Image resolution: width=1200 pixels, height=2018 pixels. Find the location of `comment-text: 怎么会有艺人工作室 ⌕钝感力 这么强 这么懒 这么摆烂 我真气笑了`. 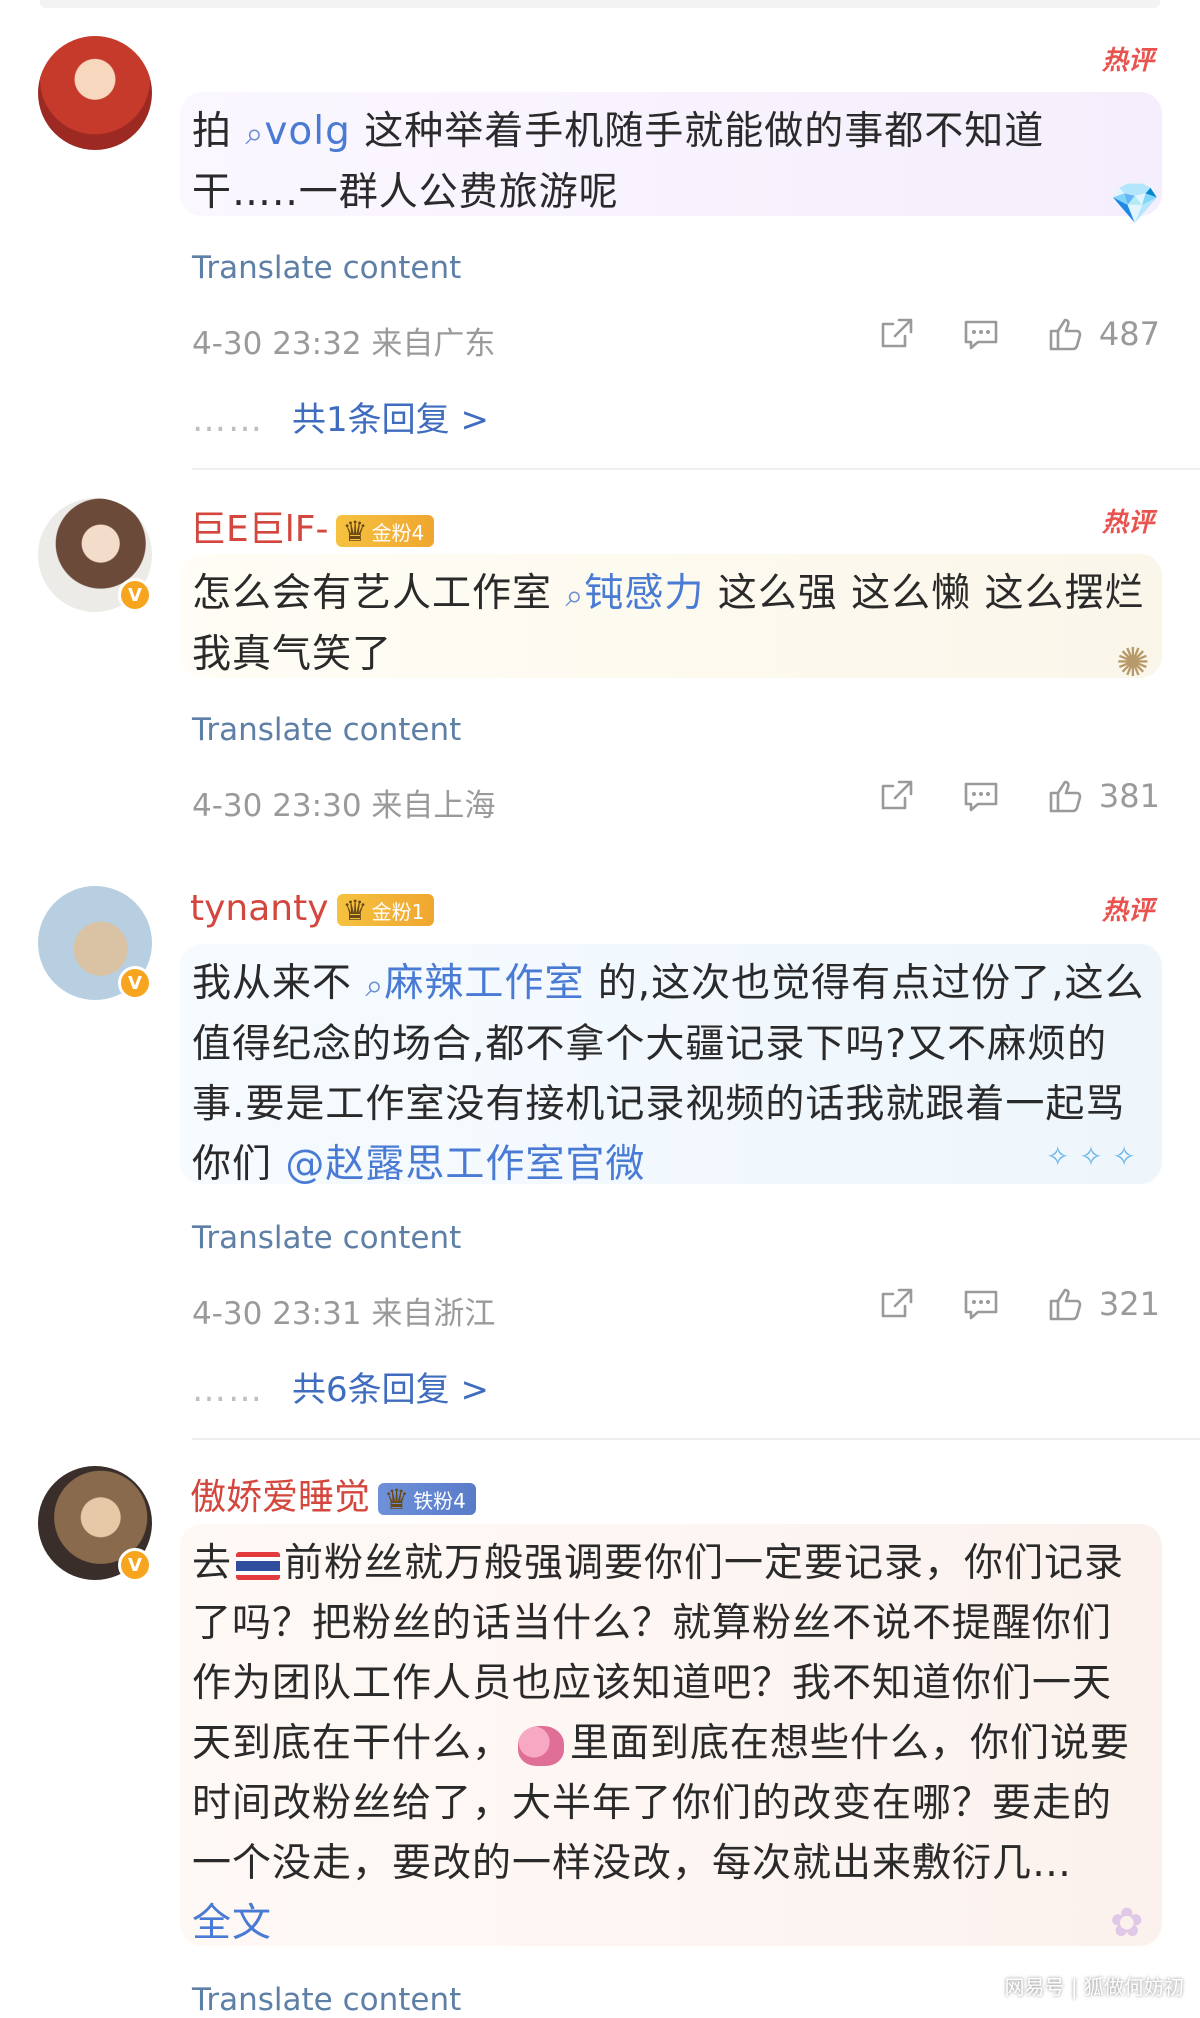

comment-text: 怎么会有艺人工作室 ⌕钝感力 这么强 这么懒 这么摆烂 我真气笑了 is located at coordinates (671, 616).